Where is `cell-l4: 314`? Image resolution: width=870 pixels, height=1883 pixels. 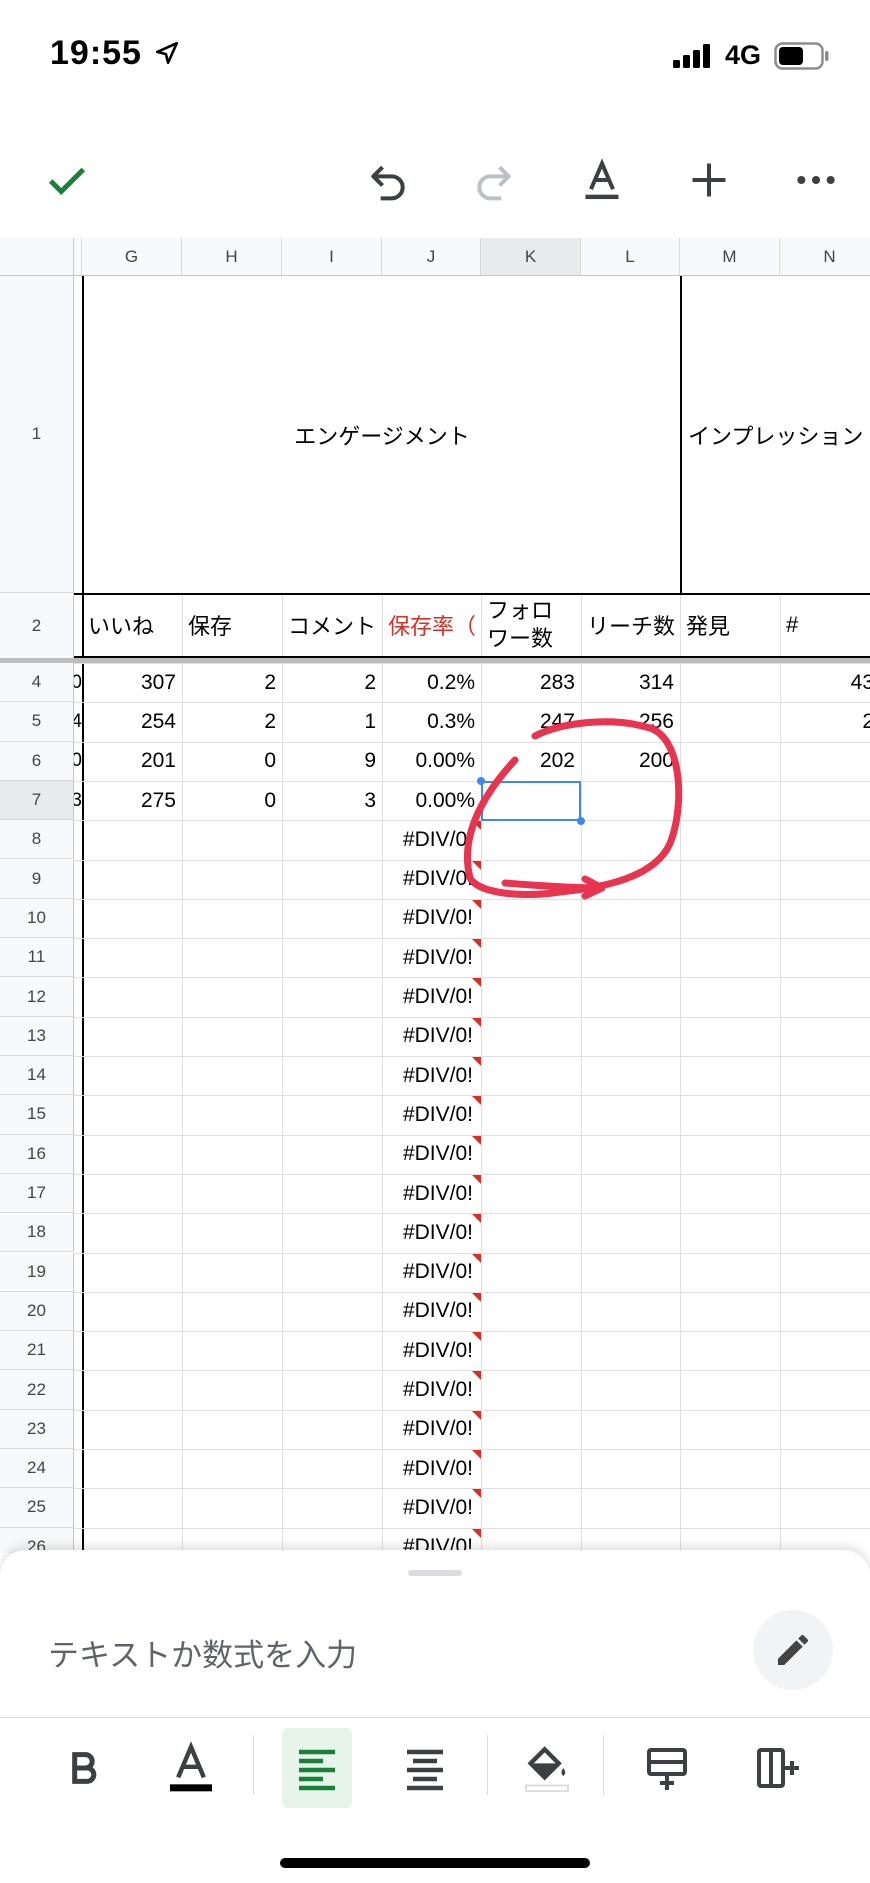 cell-l4: 314 is located at coordinates (630, 682).